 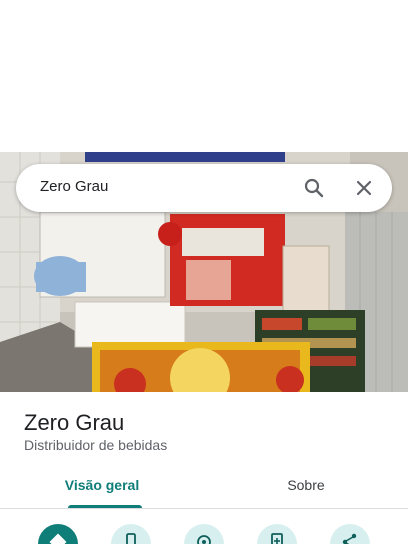 What do you see at coordinates (204, 188) in the screenshot?
I see `search-bar: Zero Grau` at bounding box center [204, 188].